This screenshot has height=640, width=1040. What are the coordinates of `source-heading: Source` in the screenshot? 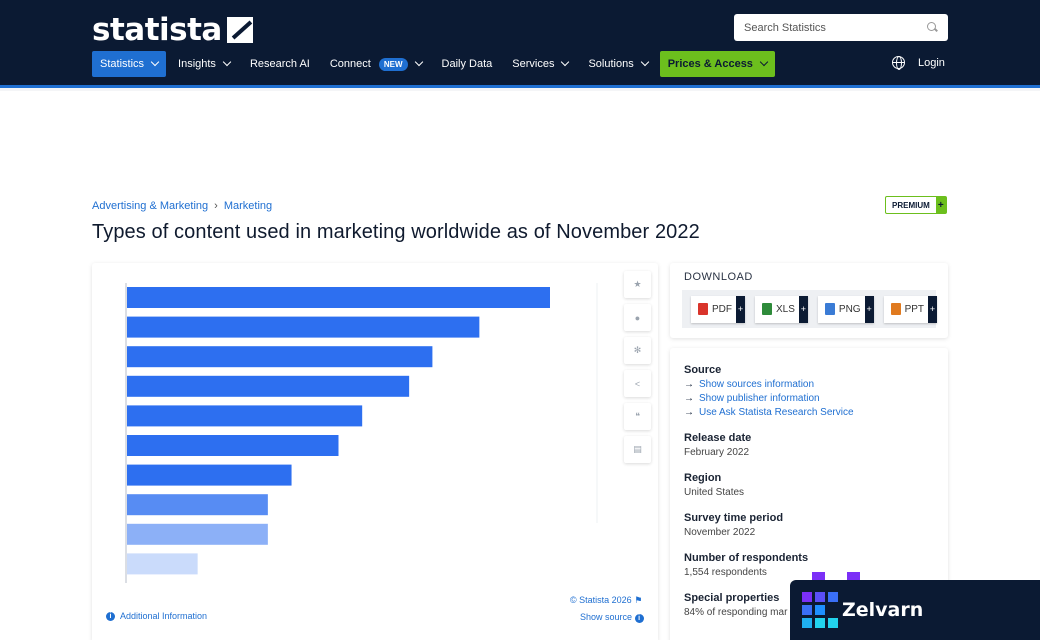 It's located at (703, 370).